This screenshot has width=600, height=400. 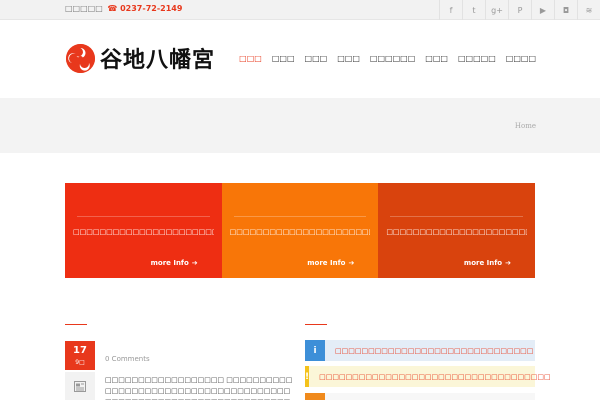 What do you see at coordinates (80, 350) in the screenshot?
I see `post-day: 17` at bounding box center [80, 350].